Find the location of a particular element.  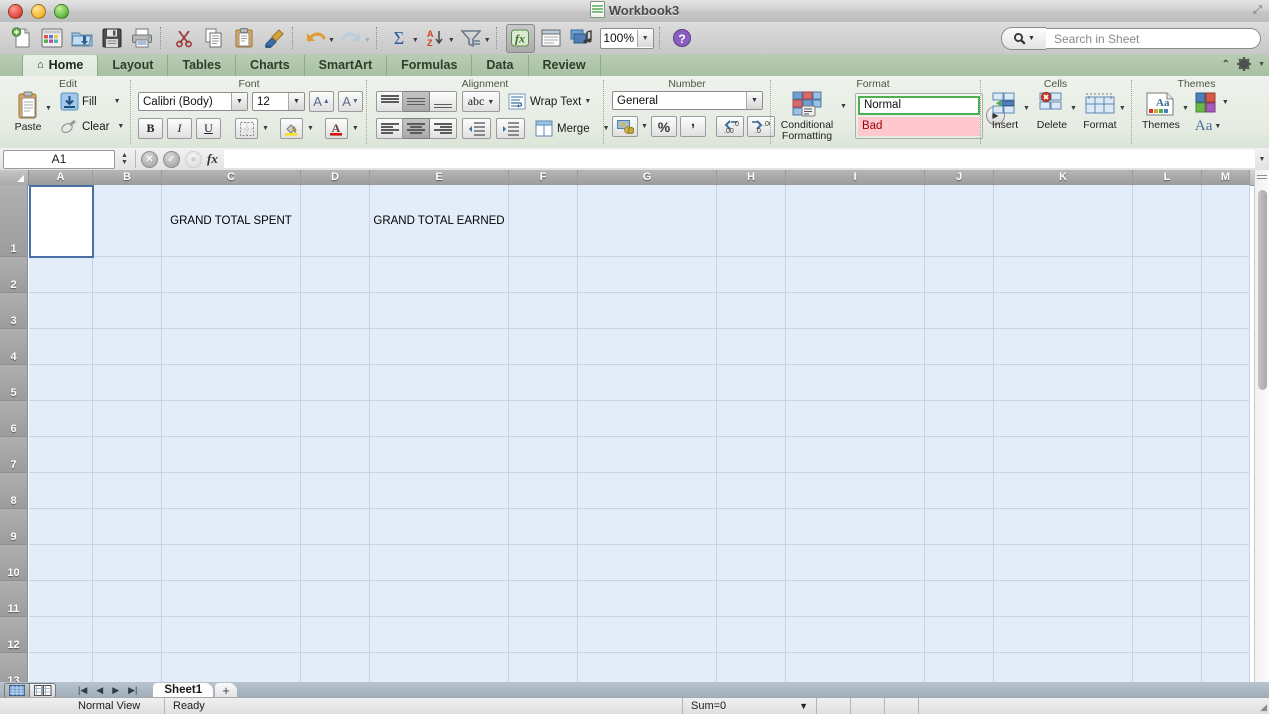

column-header-F: F is located at coordinates (543, 177).